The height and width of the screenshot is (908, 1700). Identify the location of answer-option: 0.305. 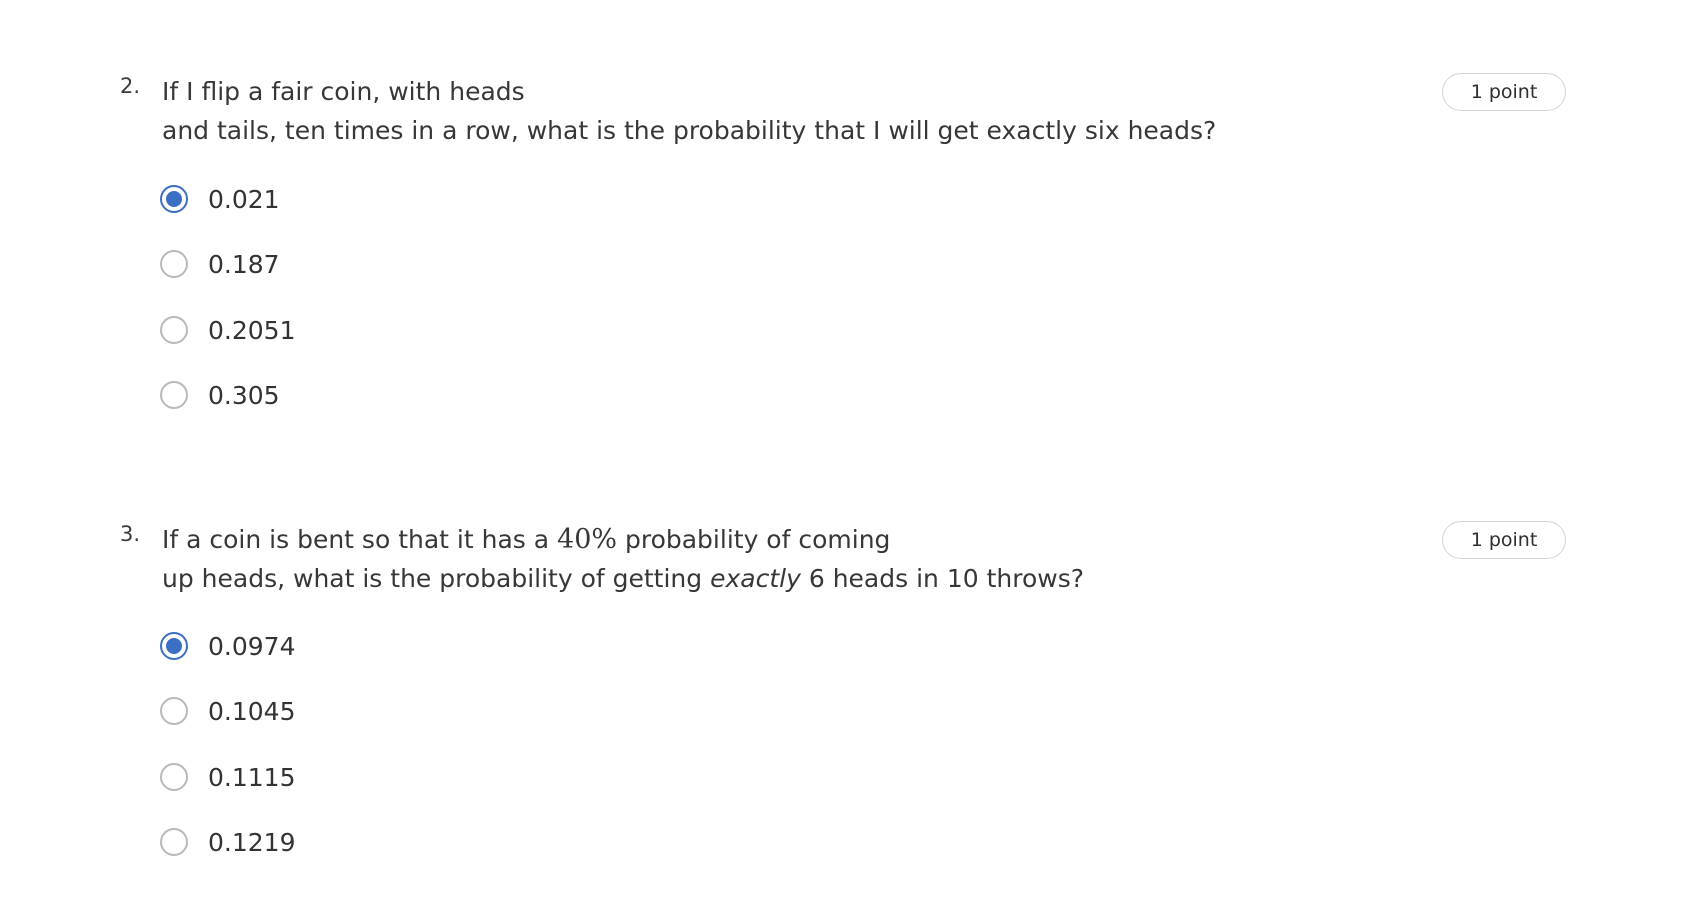
(220, 395).